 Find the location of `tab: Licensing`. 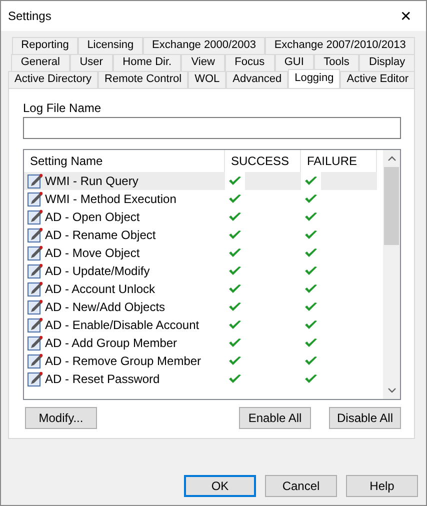

tab: Licensing is located at coordinates (110, 45).